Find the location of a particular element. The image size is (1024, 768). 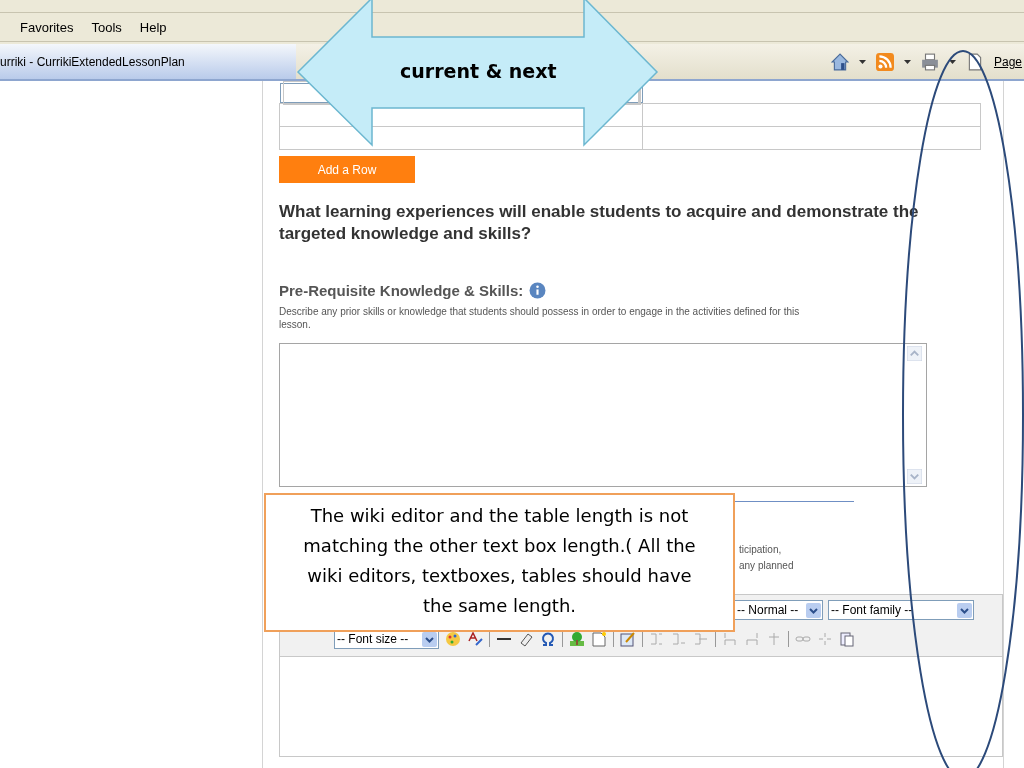

insert-row-icon is located at coordinates (657, 639).